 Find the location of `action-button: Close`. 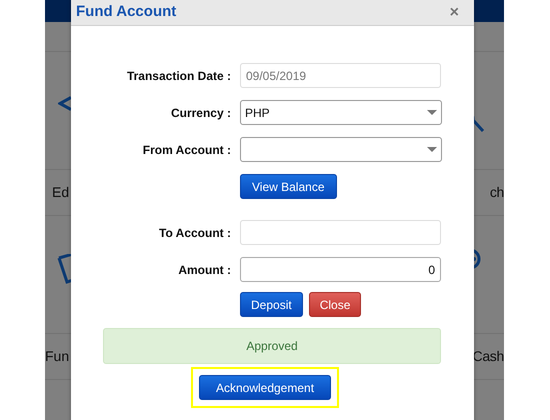

action-button: Close is located at coordinates (335, 304).